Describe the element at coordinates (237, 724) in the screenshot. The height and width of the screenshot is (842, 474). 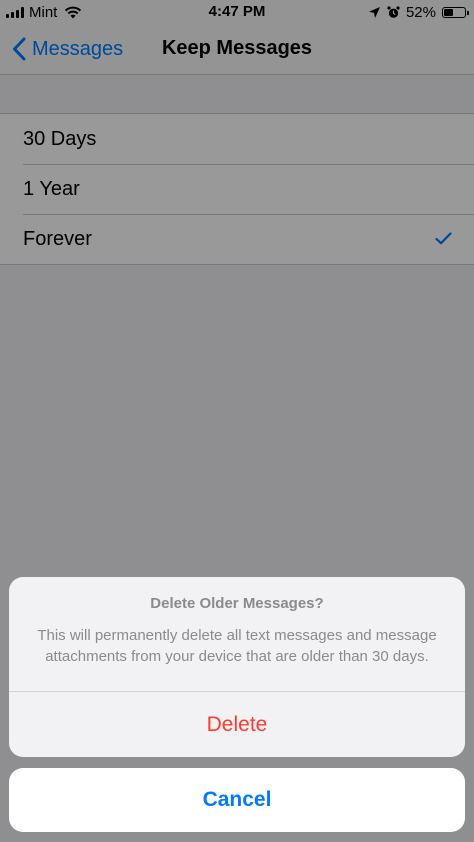
I see `delete-button: Delete` at that location.